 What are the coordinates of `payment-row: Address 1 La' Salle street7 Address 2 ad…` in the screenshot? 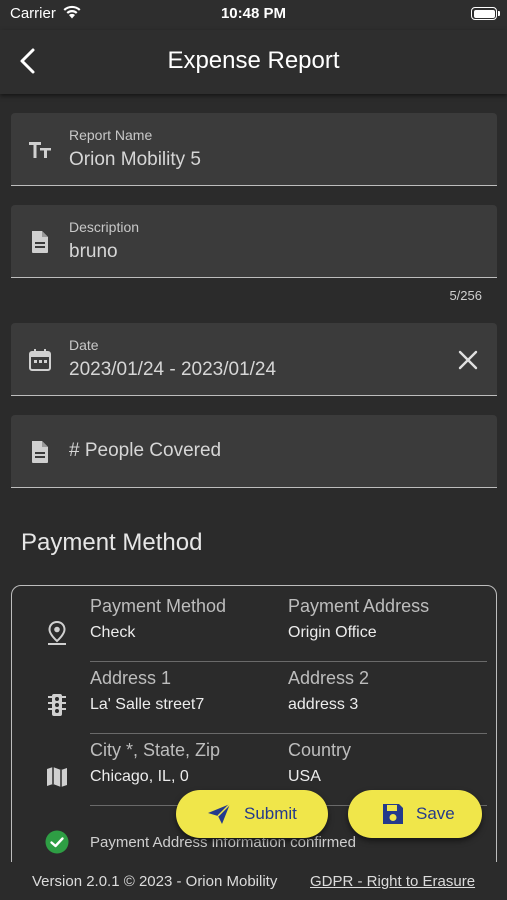 It's located at (254, 704).